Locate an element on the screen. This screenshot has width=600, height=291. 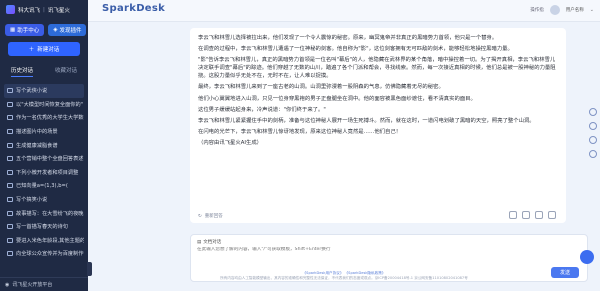
privacy-policy-link: 《SparkDesk隐私政策》 is located at coordinates (365, 273).